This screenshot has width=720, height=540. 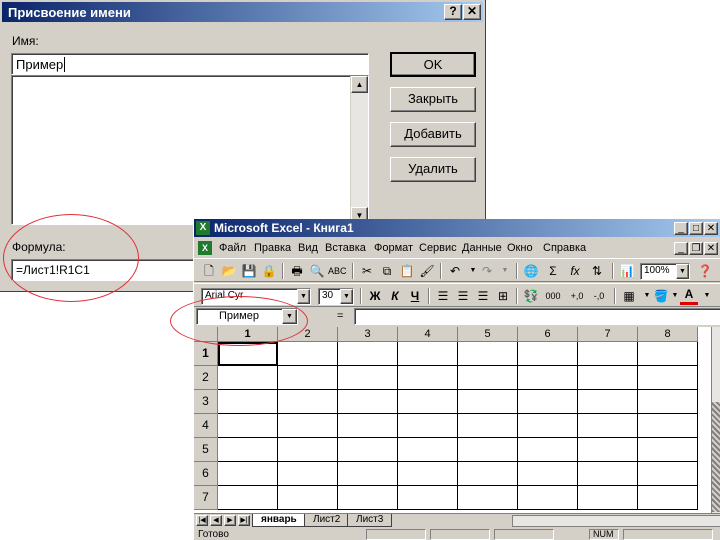 I want to click on column-header: 5, so click(x=488, y=334).